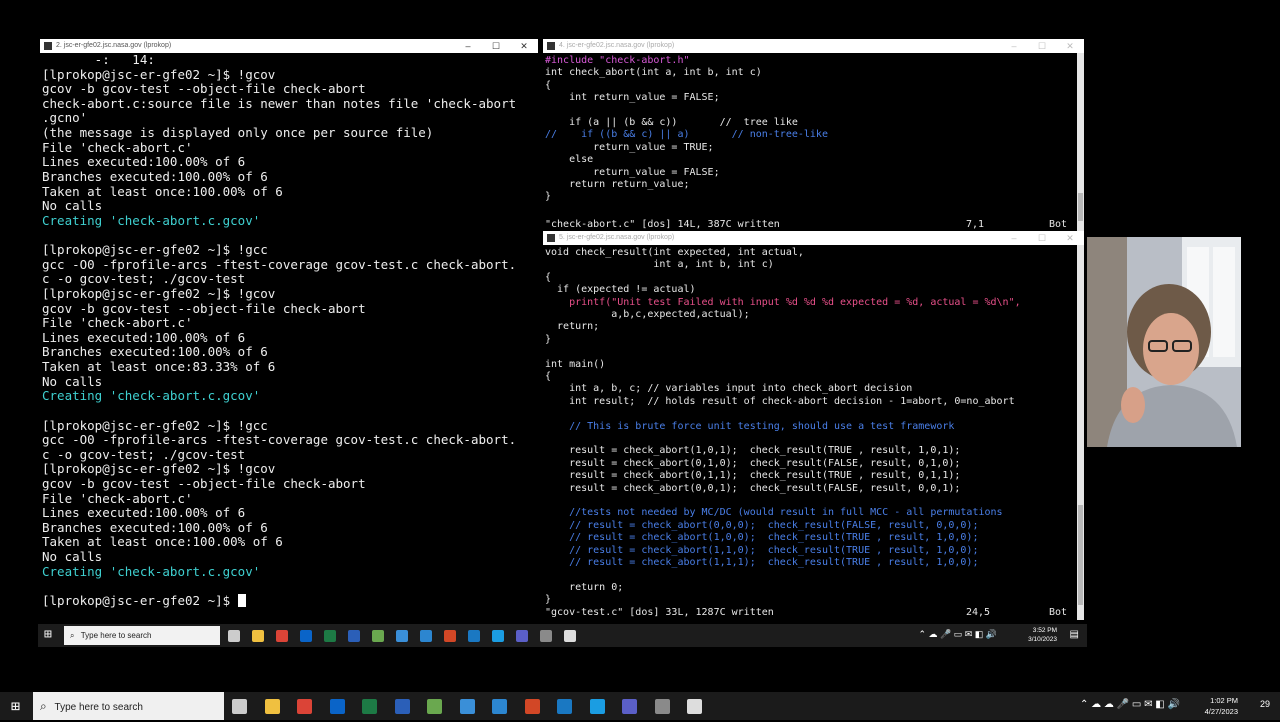  Describe the element at coordinates (617, 45) in the screenshot. I see `window-title: 4. jsc-er-gfe02.jsc.nasa.gov (lprokop)` at that location.